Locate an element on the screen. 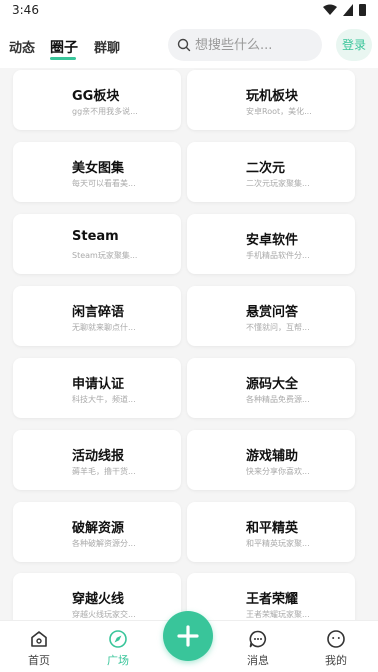  nav-label: 首页 is located at coordinates (39, 660).